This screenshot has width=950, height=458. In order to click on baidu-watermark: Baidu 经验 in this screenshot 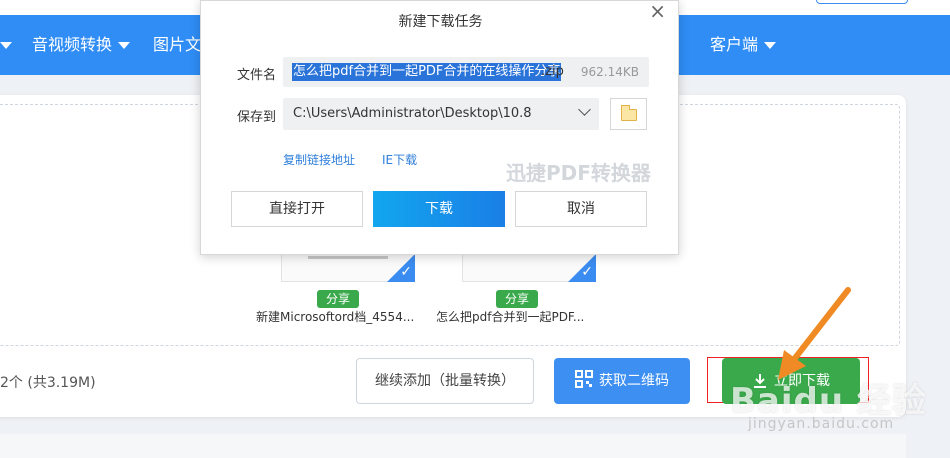, I will do `click(828, 401)`.